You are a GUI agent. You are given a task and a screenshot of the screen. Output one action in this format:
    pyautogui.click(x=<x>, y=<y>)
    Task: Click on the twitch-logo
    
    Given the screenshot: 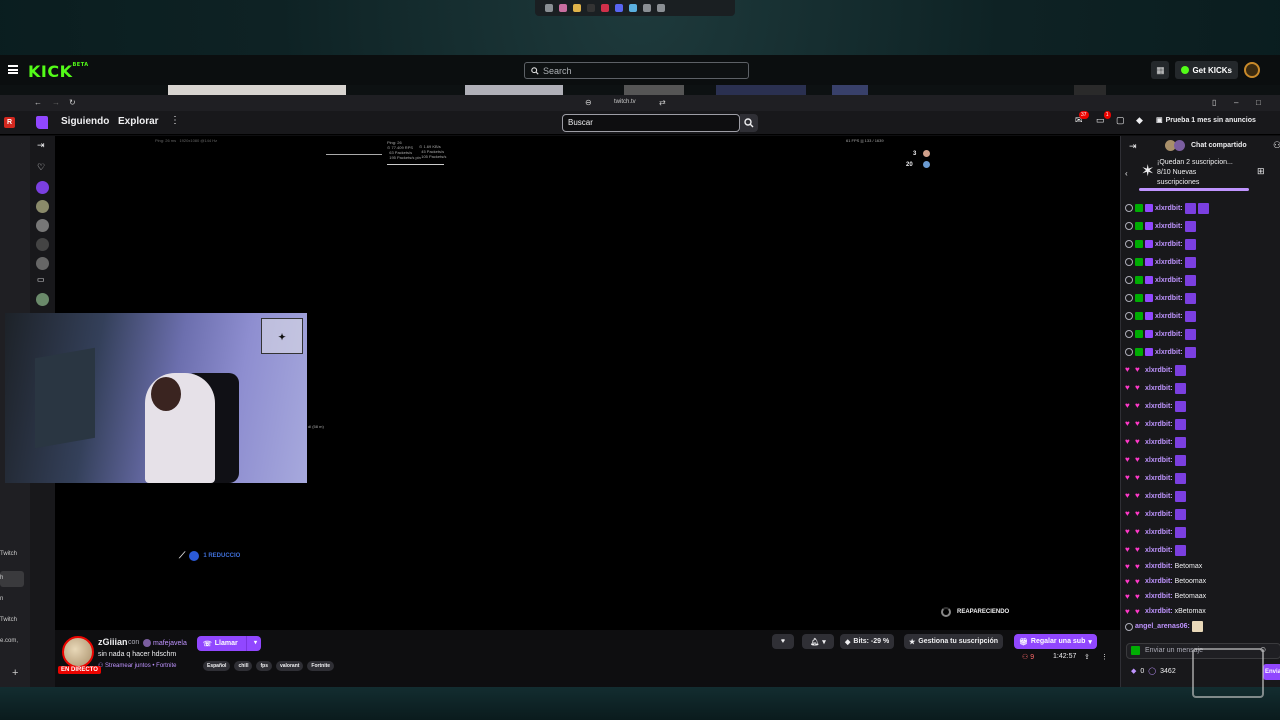 What is the action you would take?
    pyautogui.click(x=42, y=122)
    